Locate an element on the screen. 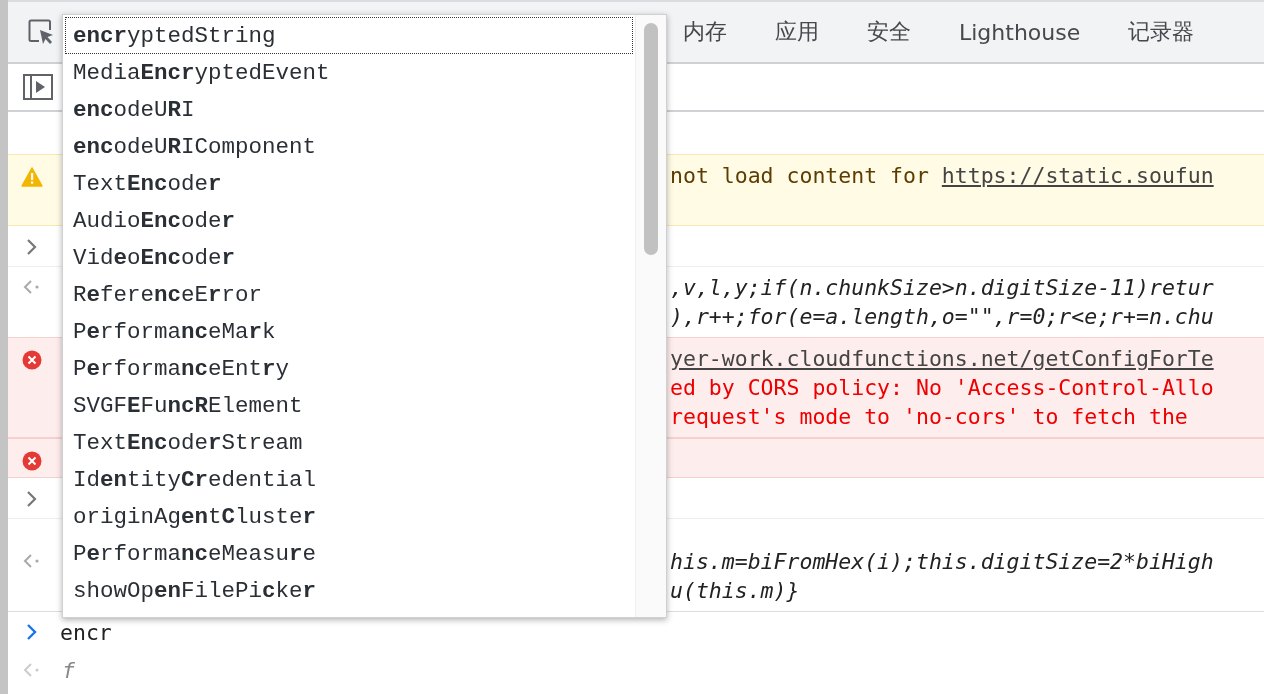 Image resolution: width=1264 pixels, height=694 pixels. inspect-icon is located at coordinates (41, 32).